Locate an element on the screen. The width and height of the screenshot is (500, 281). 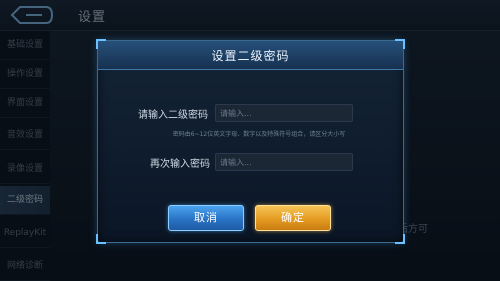
password-input is located at coordinates (284, 113).